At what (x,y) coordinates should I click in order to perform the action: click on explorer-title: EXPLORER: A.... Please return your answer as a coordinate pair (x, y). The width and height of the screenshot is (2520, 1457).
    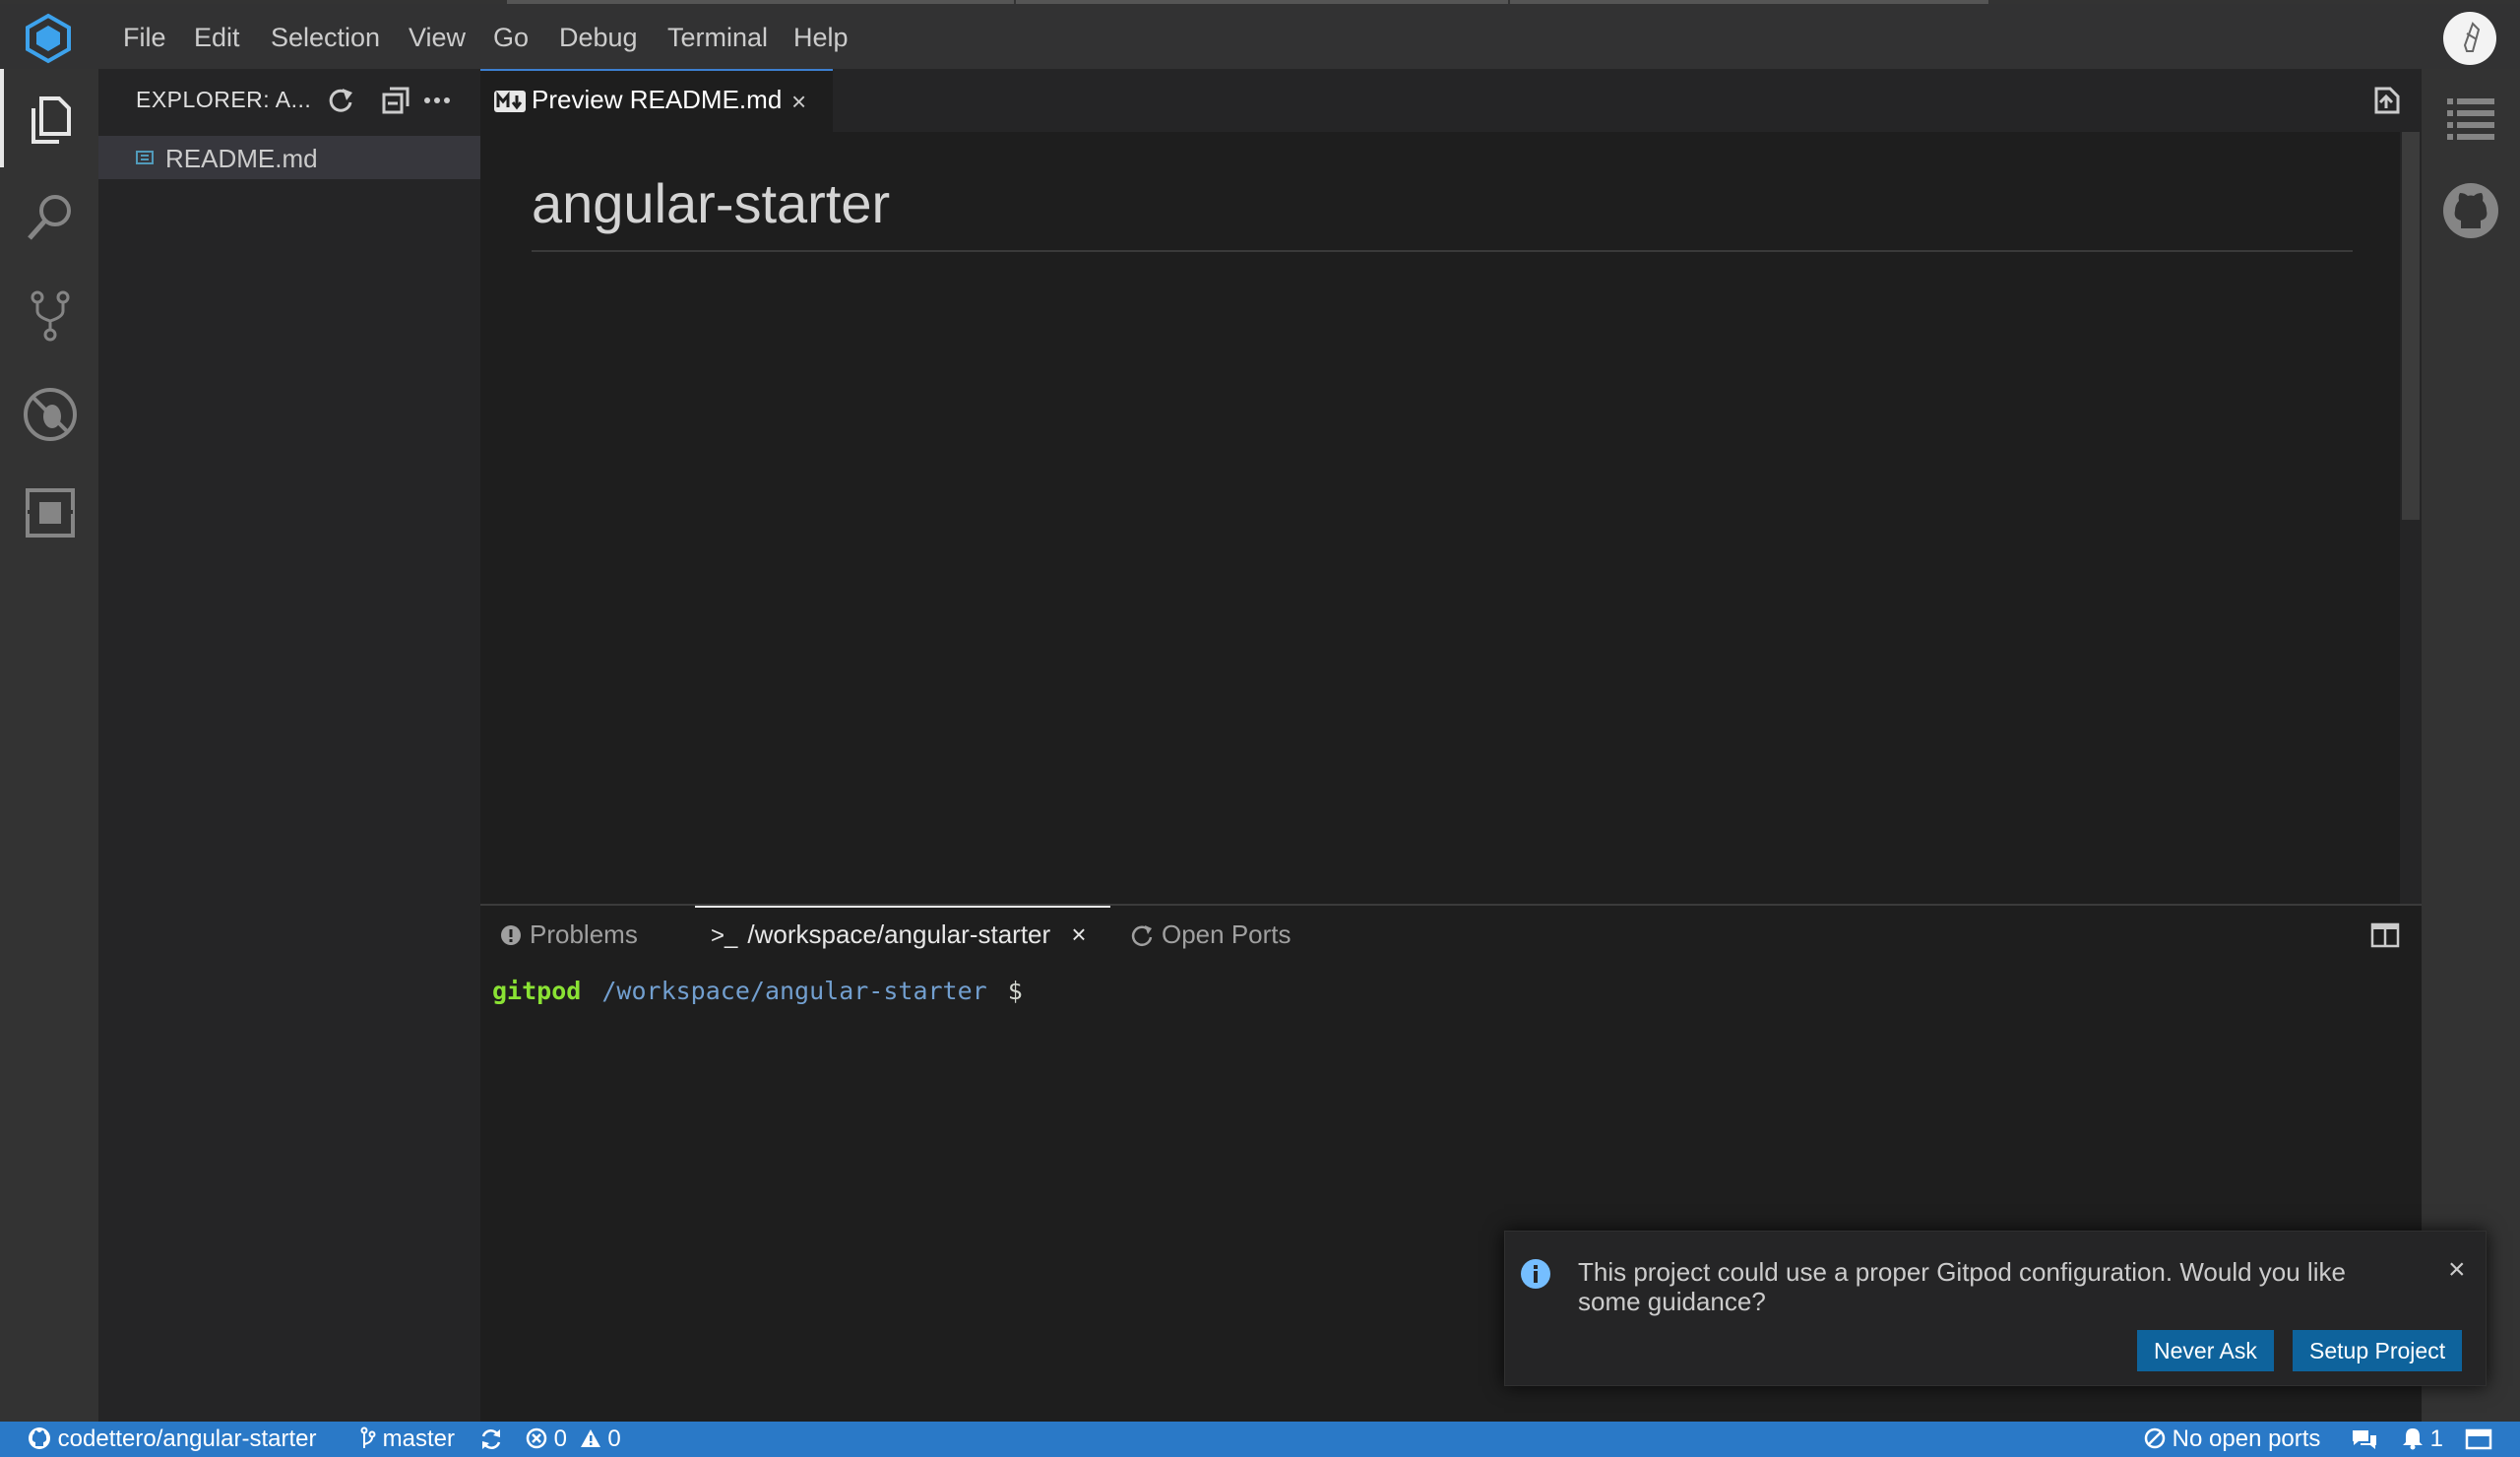
    Looking at the image, I should click on (224, 99).